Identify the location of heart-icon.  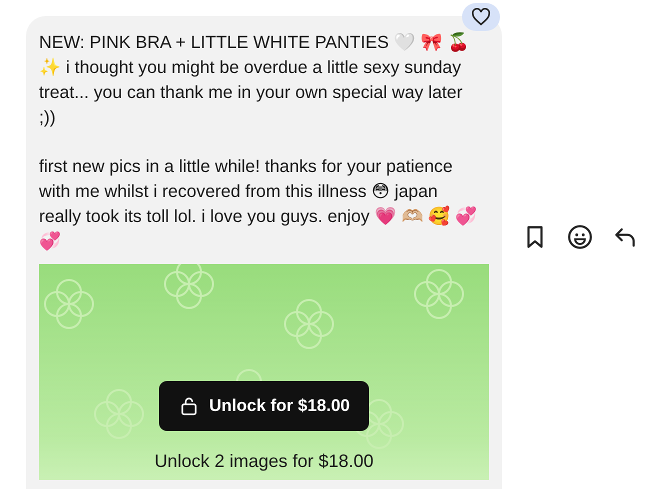
(481, 17).